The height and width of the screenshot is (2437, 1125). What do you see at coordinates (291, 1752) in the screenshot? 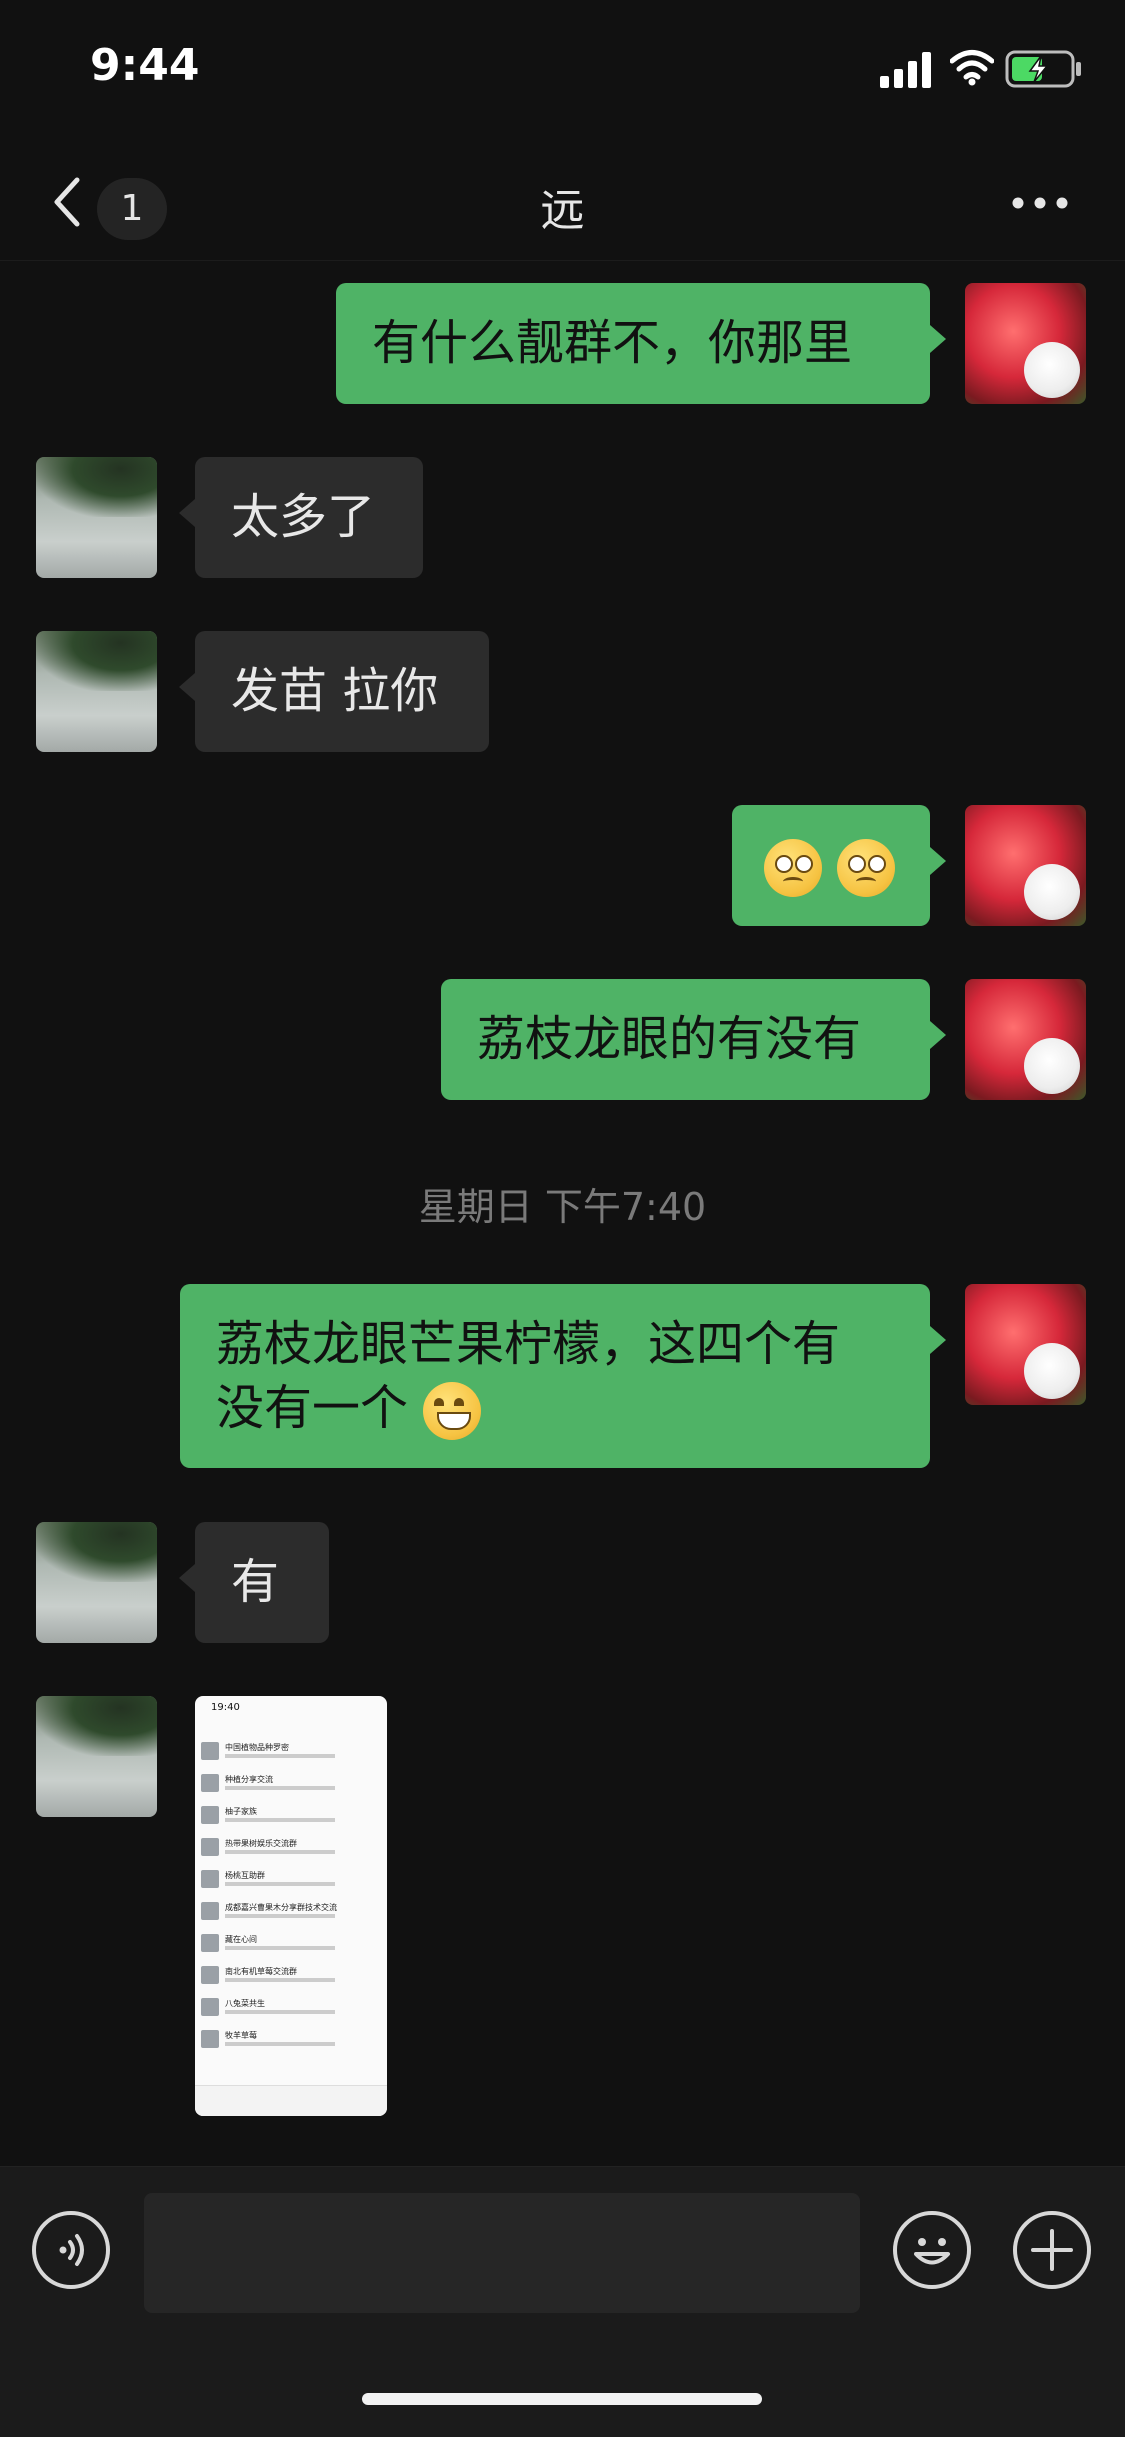
I see `thumb-row: 中国植物品种罗密` at bounding box center [291, 1752].